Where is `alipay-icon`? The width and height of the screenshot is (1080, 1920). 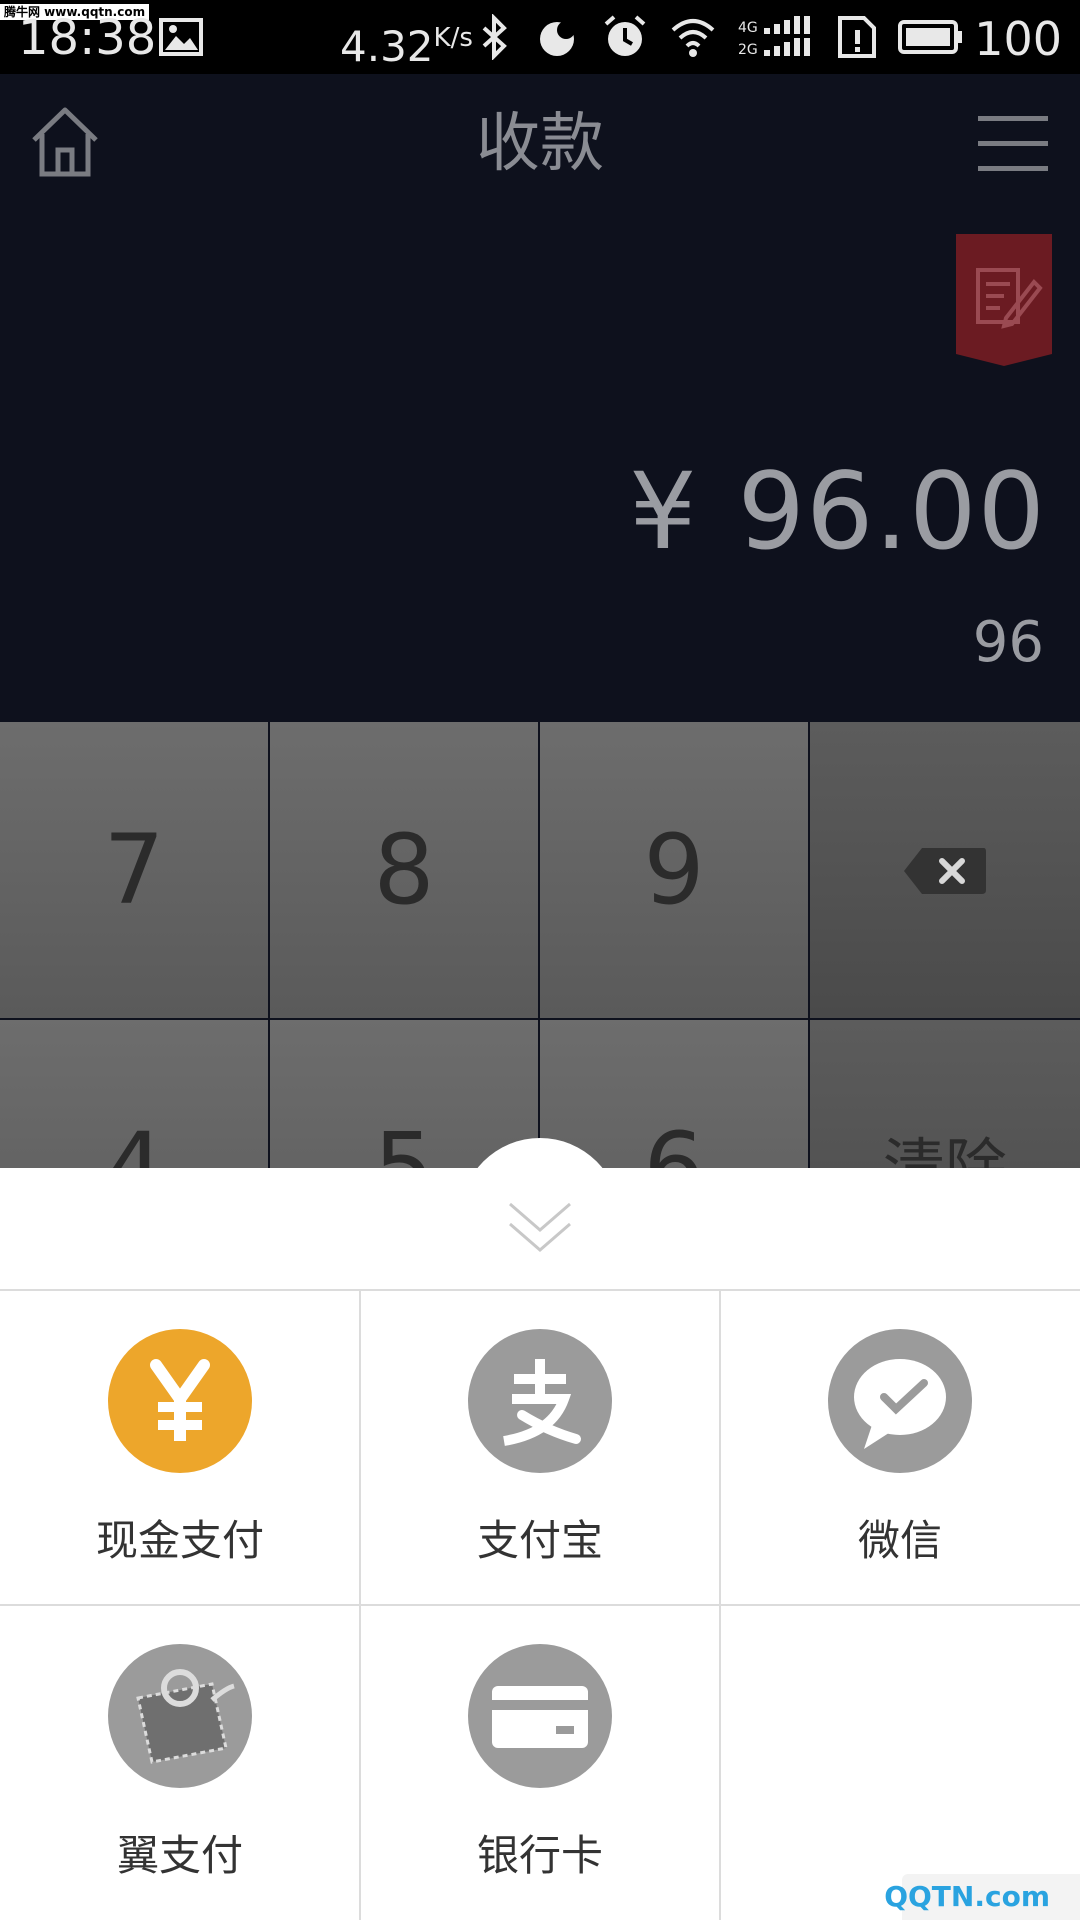 alipay-icon is located at coordinates (540, 1401).